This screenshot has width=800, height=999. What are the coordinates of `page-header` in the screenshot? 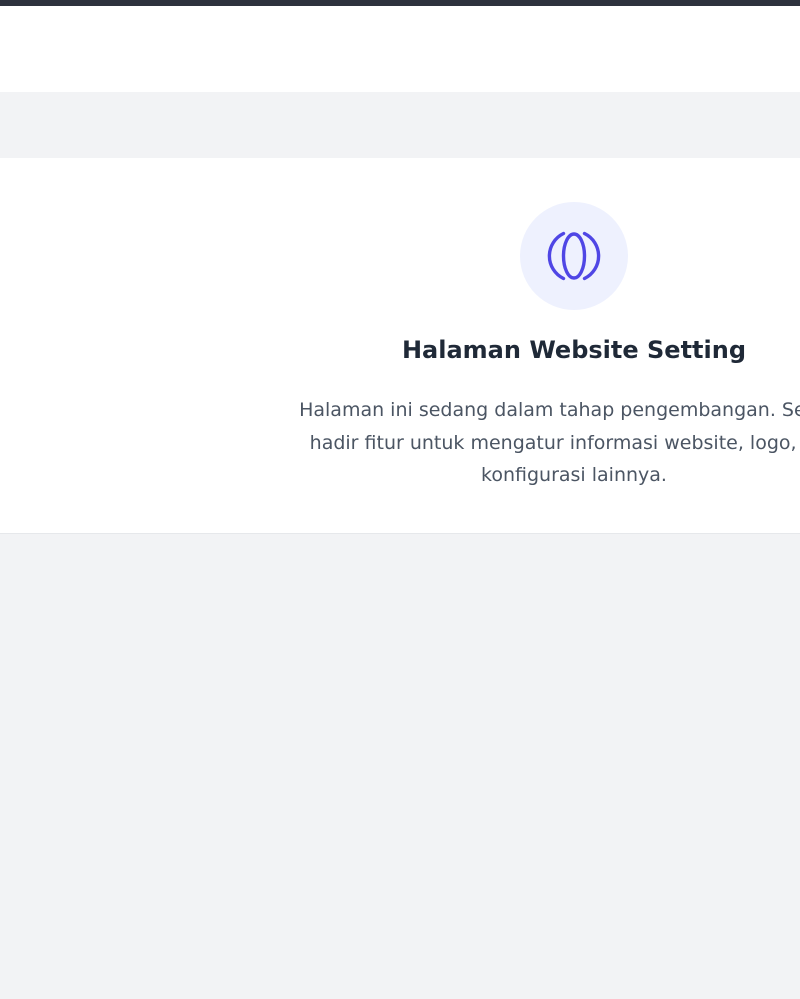 It's located at (400, 49).